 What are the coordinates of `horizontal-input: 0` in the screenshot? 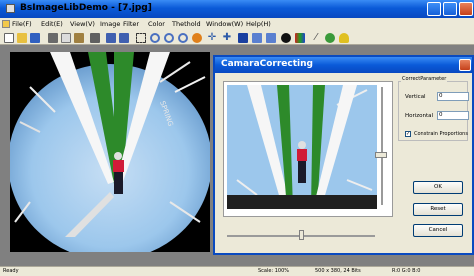 It's located at (453, 115).